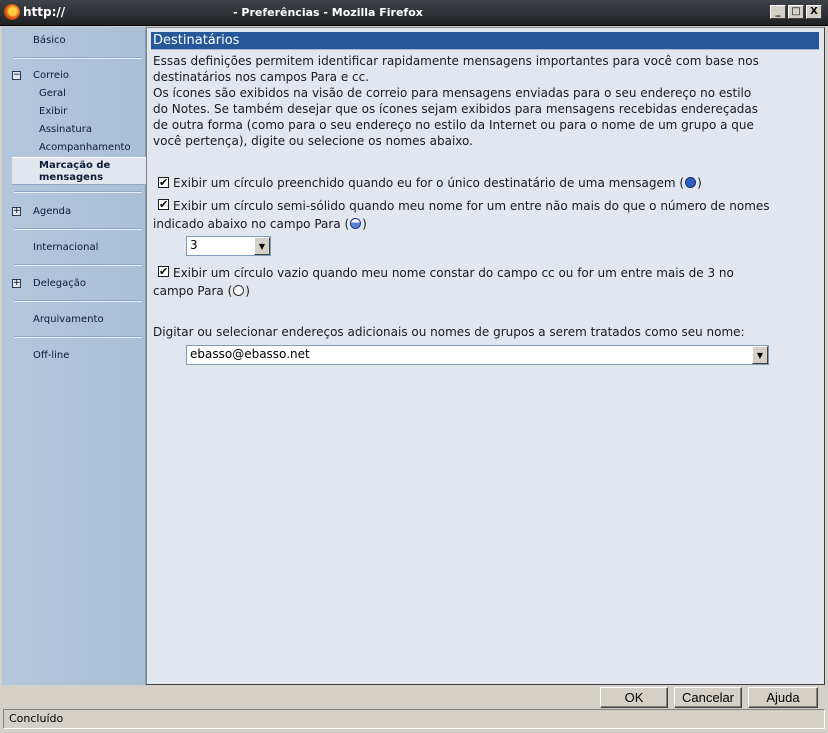 The width and height of the screenshot is (828, 733). Describe the element at coordinates (194, 245) in the screenshot. I see `recipient-count-value: 3` at that location.